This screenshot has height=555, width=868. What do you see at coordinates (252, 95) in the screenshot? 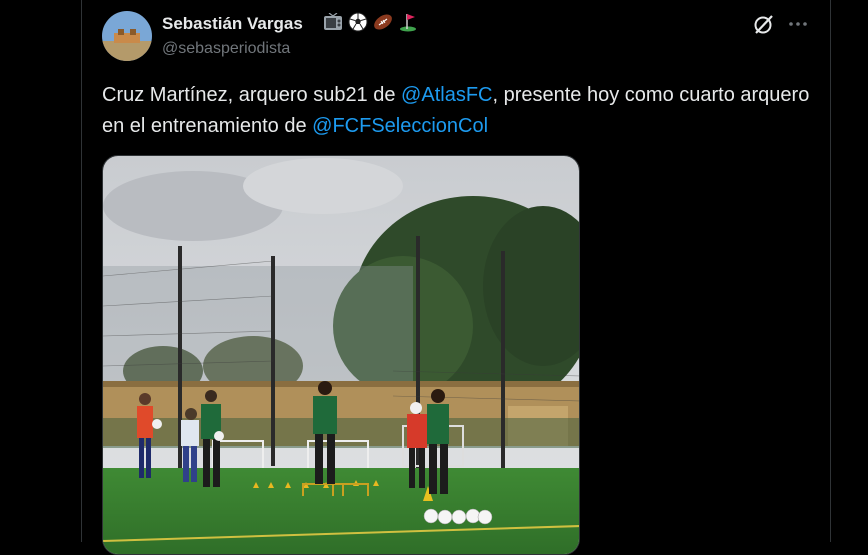
I see `tweet-text-part: Cruz Martínez, arquero sub21 de` at bounding box center [252, 95].